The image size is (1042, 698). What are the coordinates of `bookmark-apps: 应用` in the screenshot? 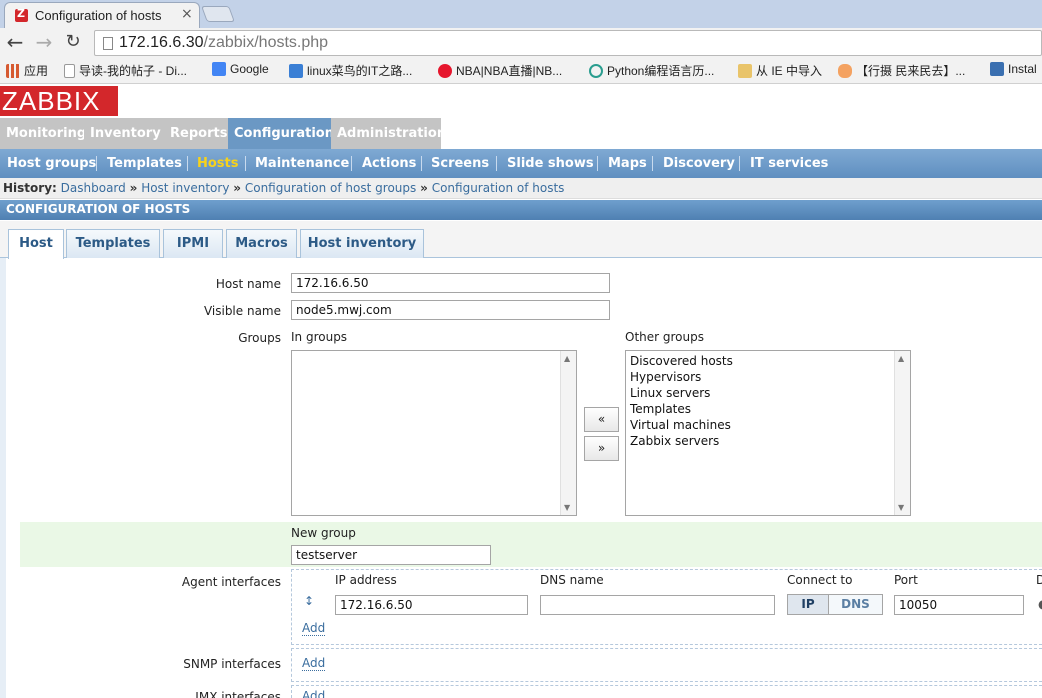 It's located at (27, 70).